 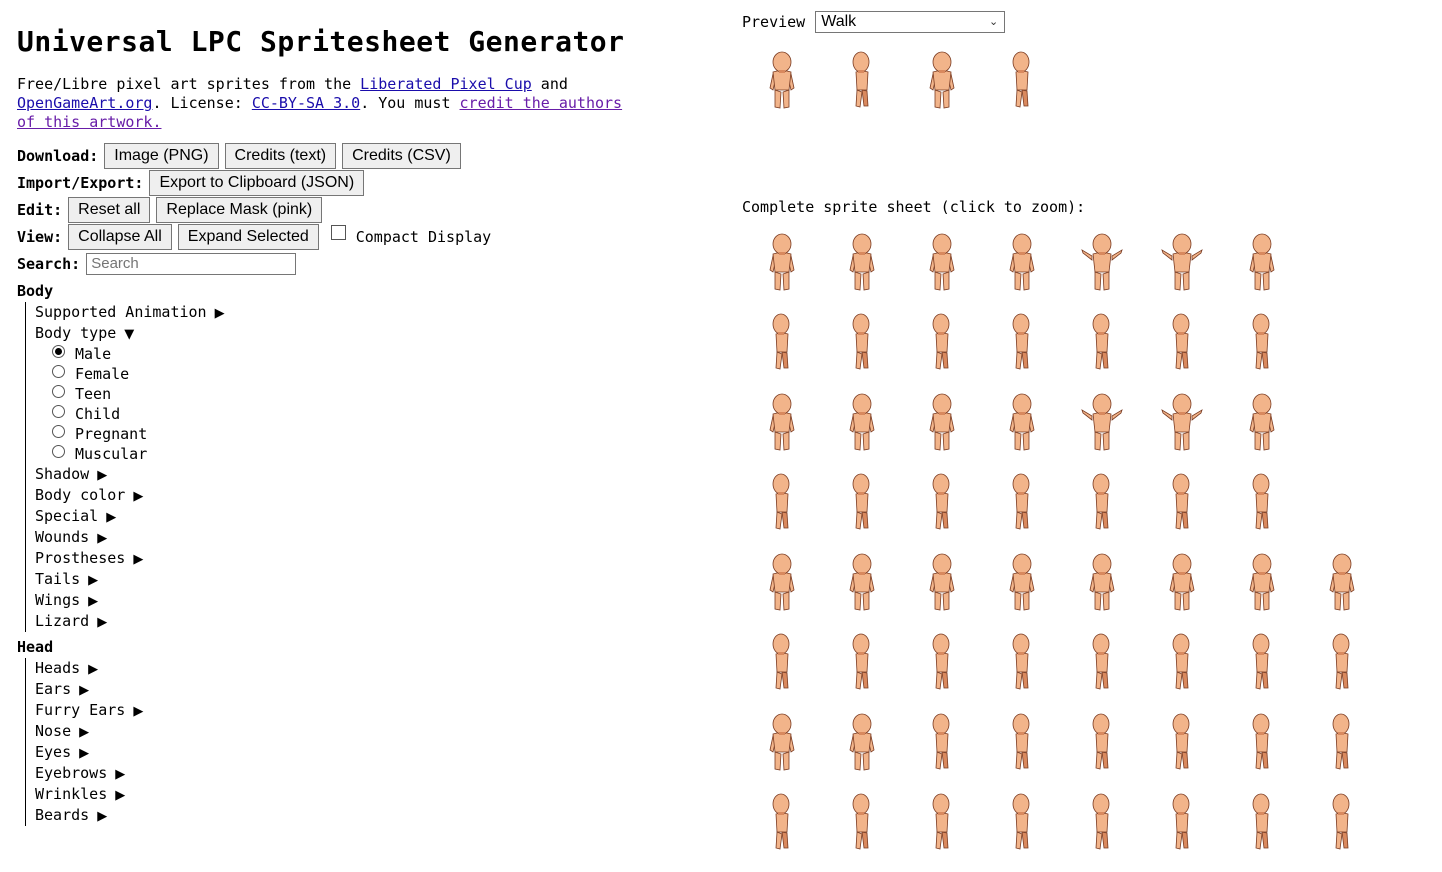 What do you see at coordinates (376, 537) in the screenshot?
I see `tree-item-wounds: Wounds ▶` at bounding box center [376, 537].